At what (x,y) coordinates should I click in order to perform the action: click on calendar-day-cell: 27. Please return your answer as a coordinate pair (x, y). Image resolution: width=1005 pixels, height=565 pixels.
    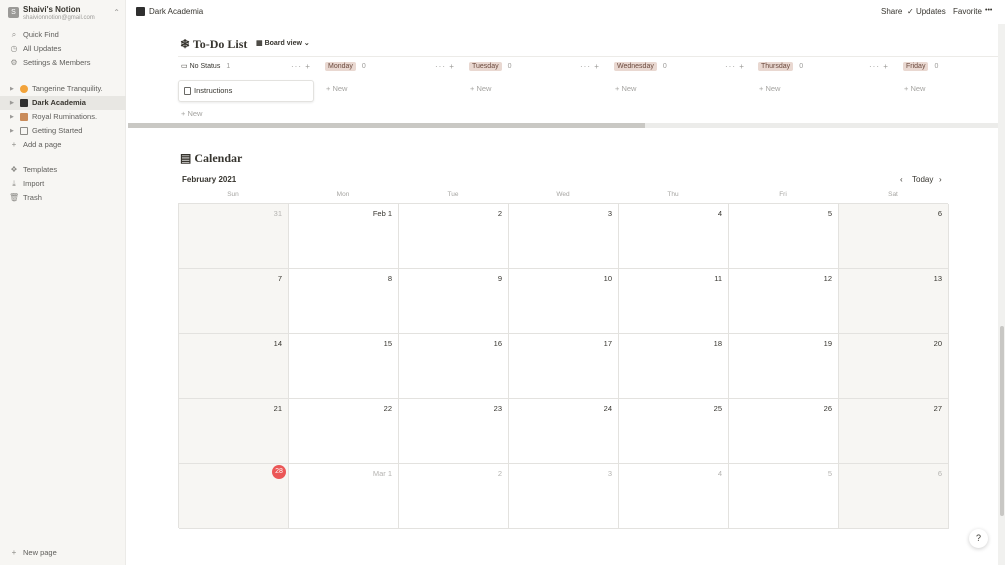
    Looking at the image, I should click on (894, 431).